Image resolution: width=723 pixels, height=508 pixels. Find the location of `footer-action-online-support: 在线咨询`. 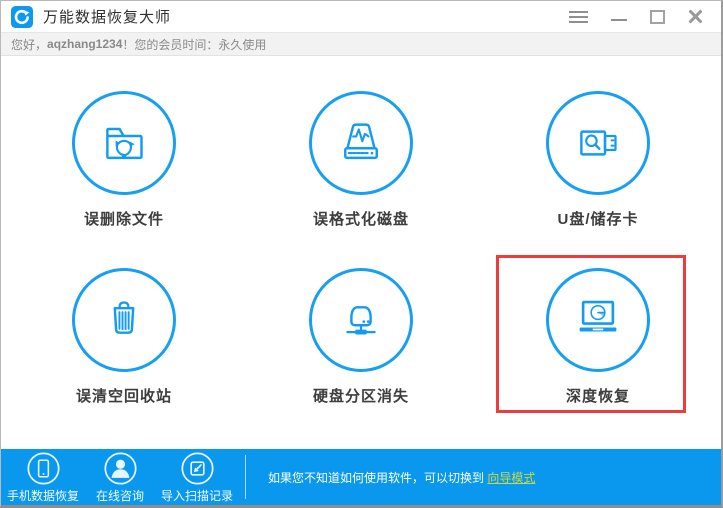

footer-action-online-support: 在线咨询 is located at coordinates (120, 477).